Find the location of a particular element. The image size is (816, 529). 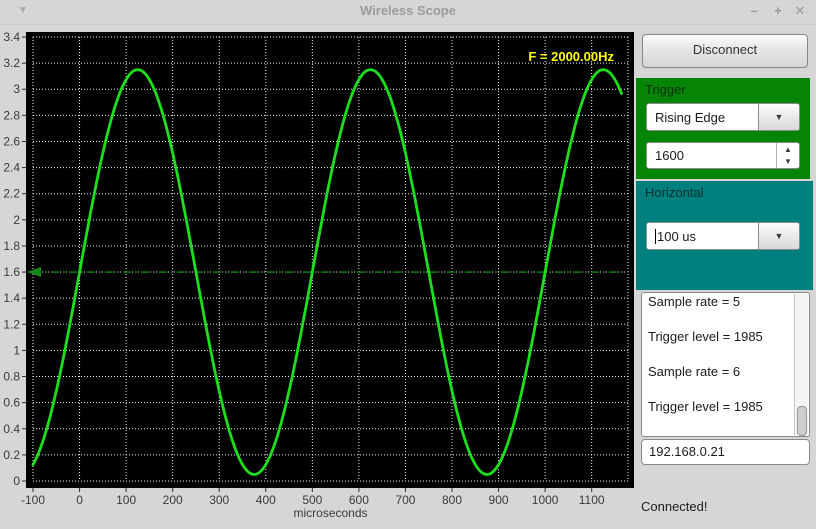

y-tick-label: 0.6 is located at coordinates (11, 403).